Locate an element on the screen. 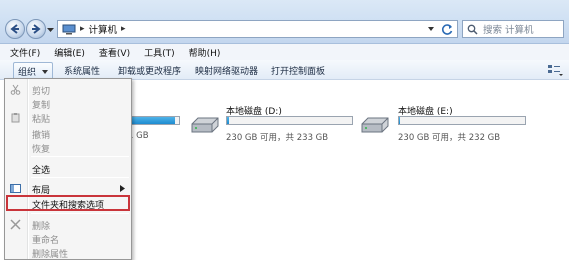 Image resolution: width=569 pixels, height=260 pixels. menu-item-select-all: 全选 is located at coordinates (68, 168).